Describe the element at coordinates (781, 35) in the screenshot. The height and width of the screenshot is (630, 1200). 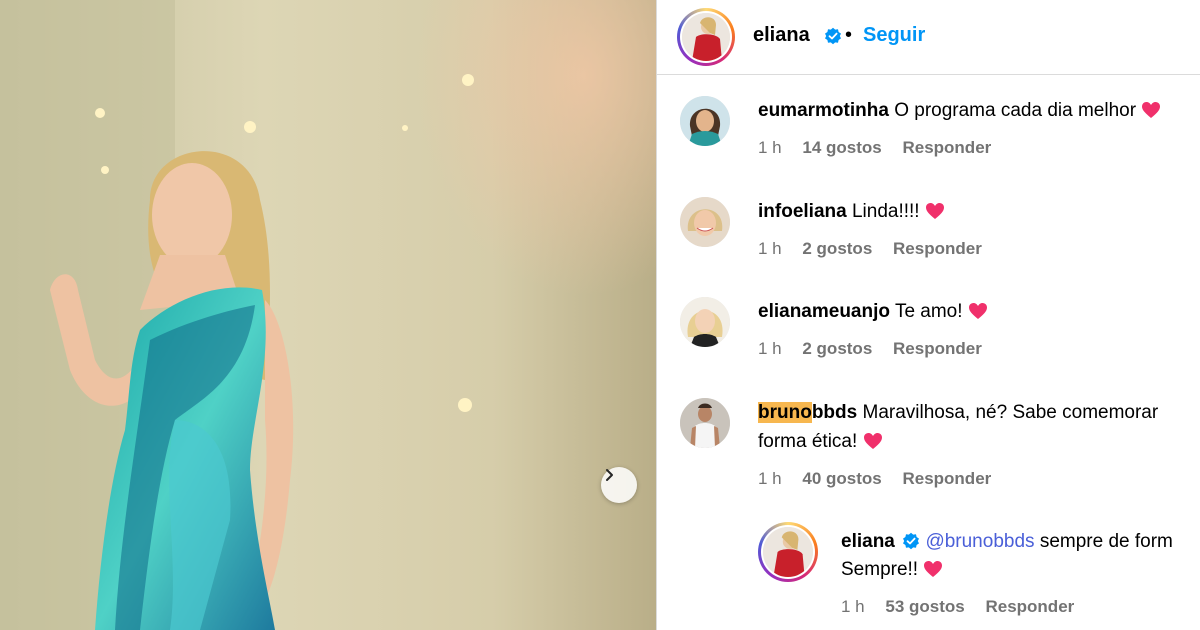
I see `author-username: eliana` at that location.